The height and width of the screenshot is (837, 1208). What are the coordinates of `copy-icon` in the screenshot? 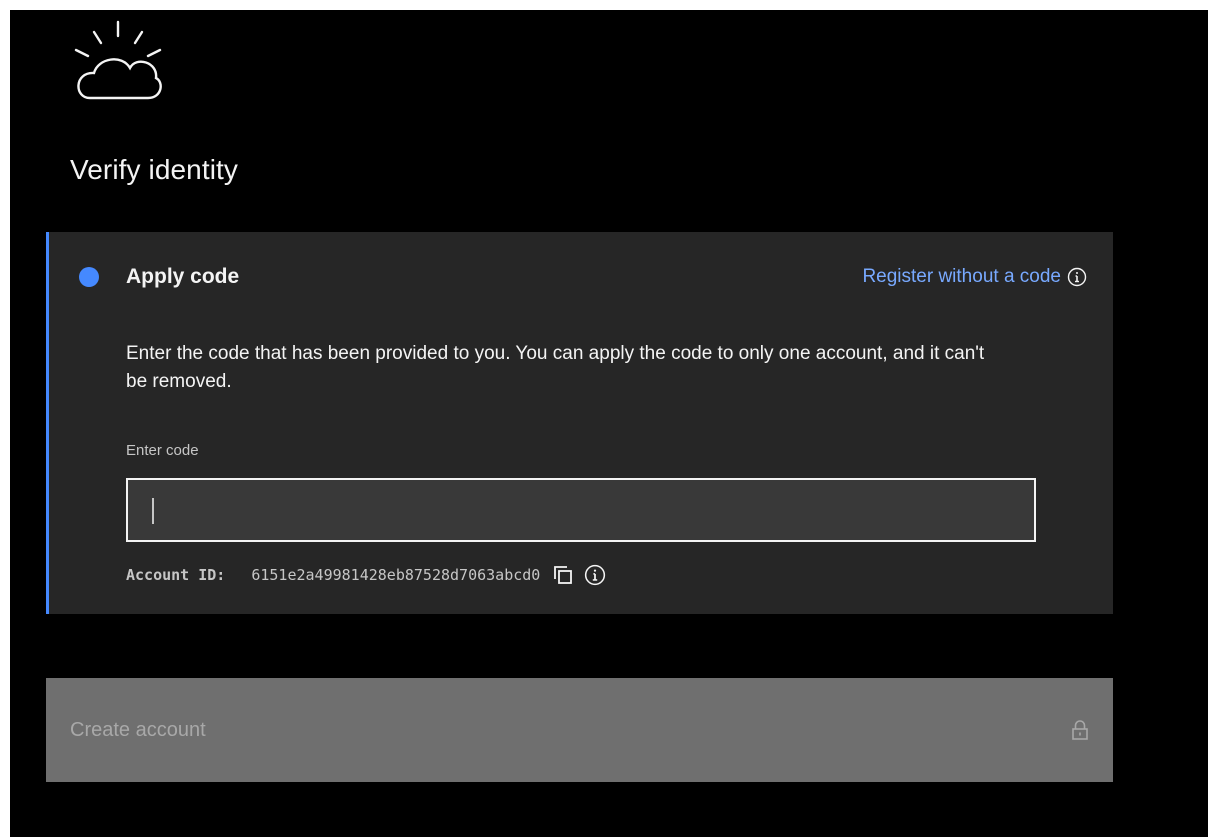 It's located at (563, 575).